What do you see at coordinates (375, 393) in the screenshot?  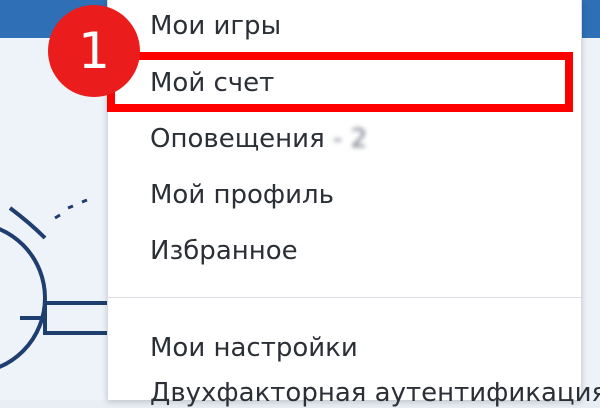 I see `menu-item-two-factor-auth: Двухфакторная аутентификация` at bounding box center [375, 393].